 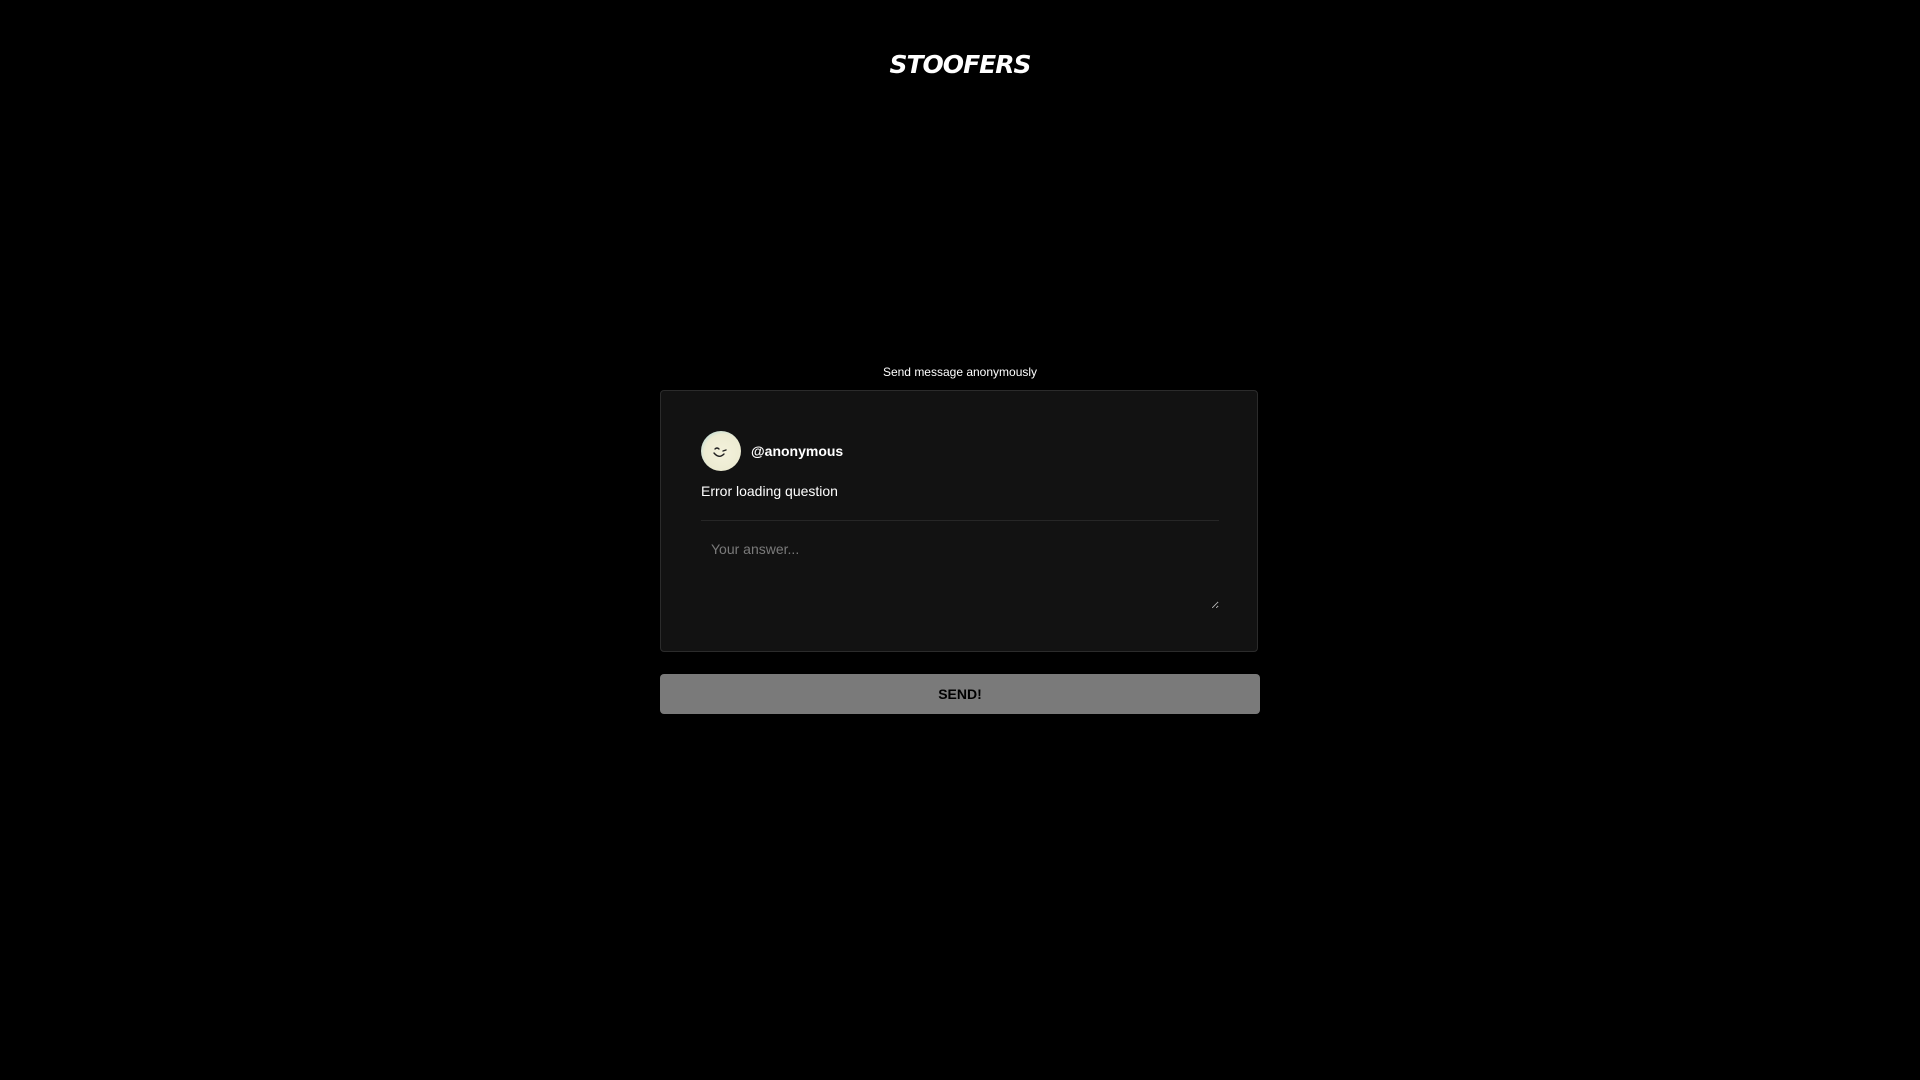 I want to click on message-card: @anonymous Error loading question, so click(x=959, y=521).